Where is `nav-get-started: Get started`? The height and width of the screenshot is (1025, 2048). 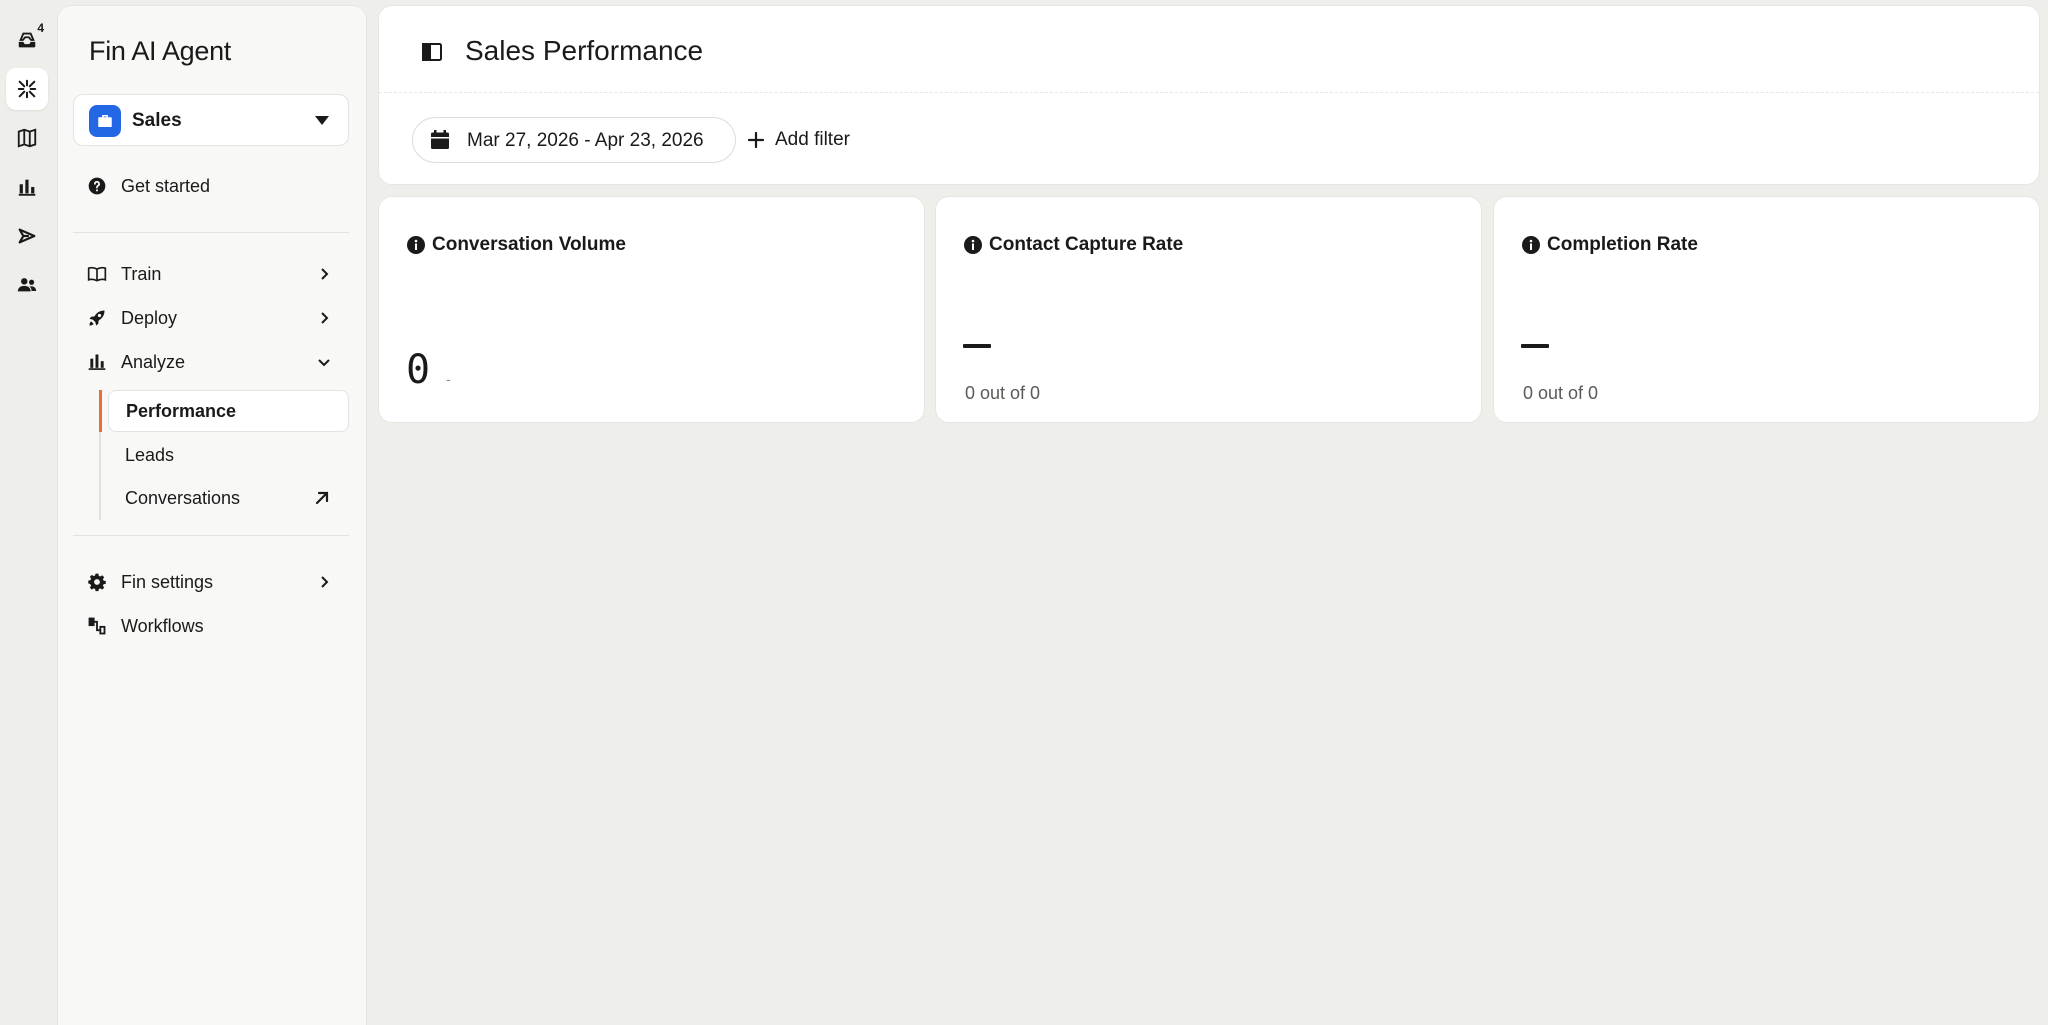
nav-get-started: Get started is located at coordinates (211, 186).